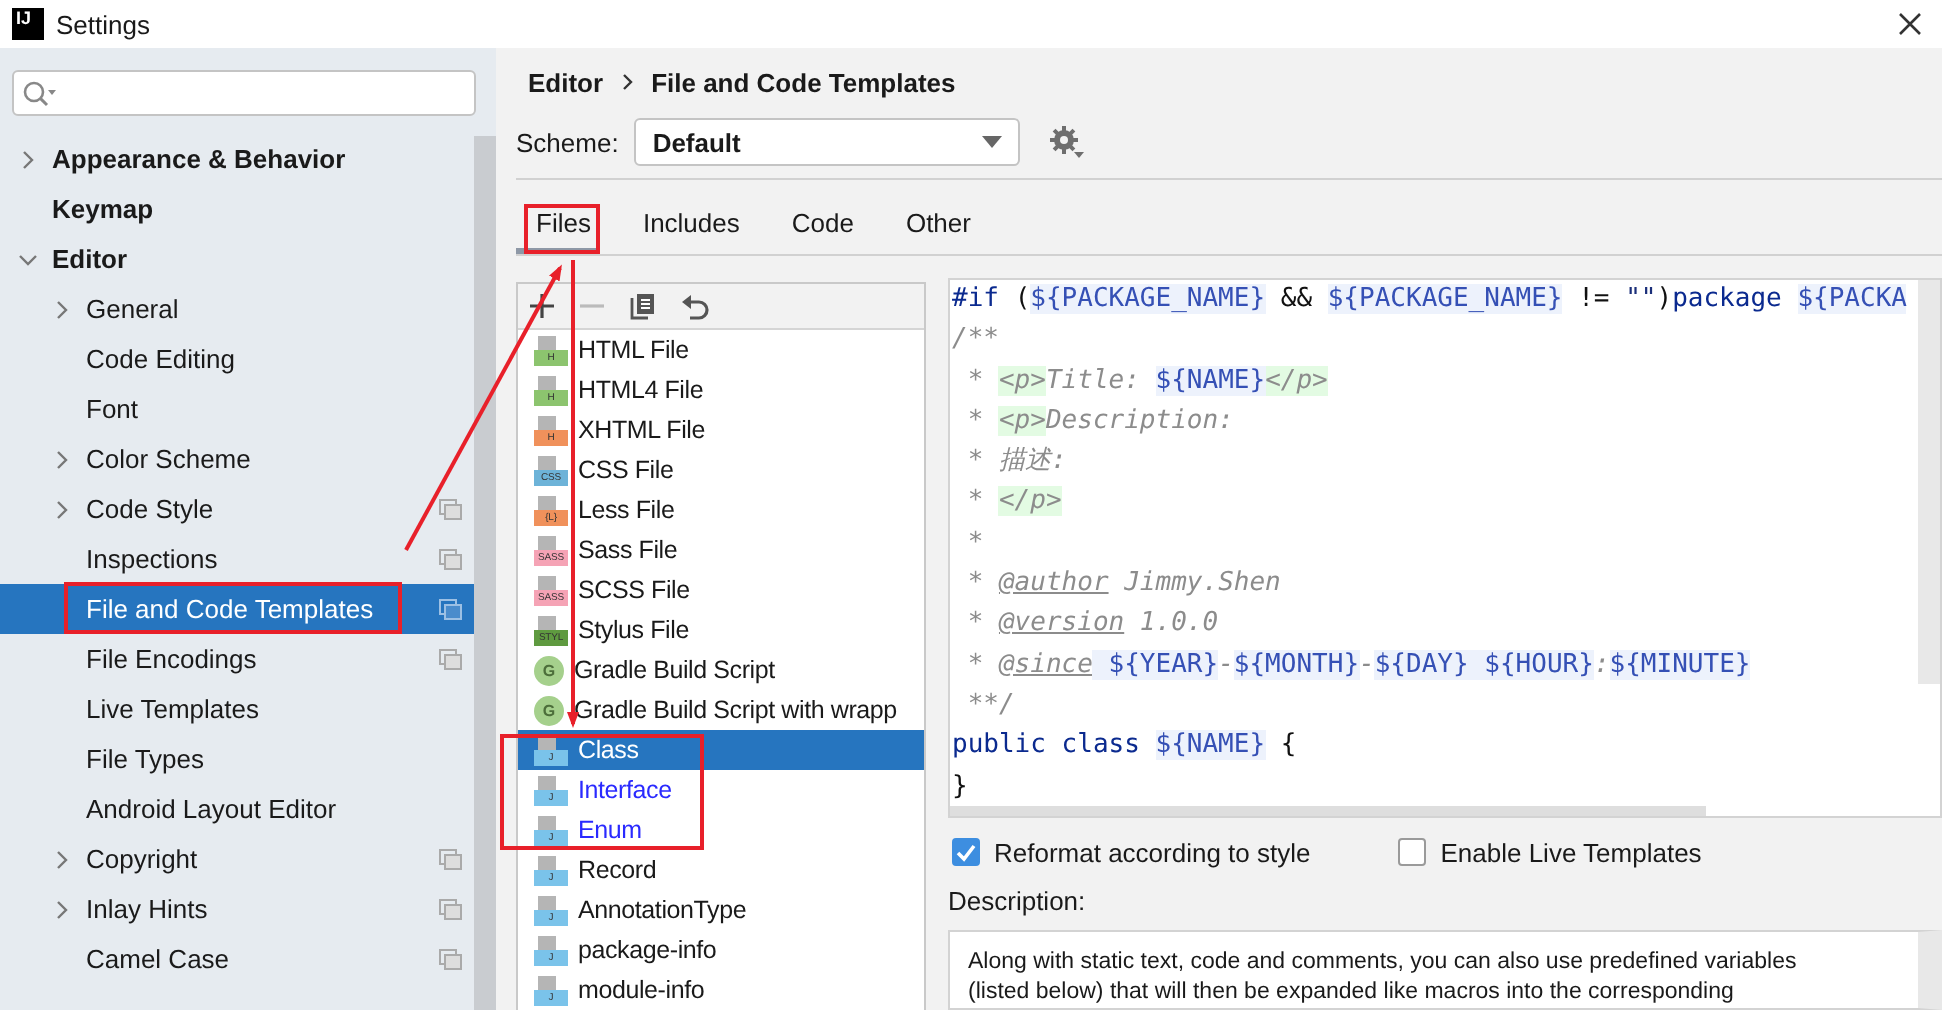  Describe the element at coordinates (938, 227) in the screenshot. I see `tab: Other` at that location.